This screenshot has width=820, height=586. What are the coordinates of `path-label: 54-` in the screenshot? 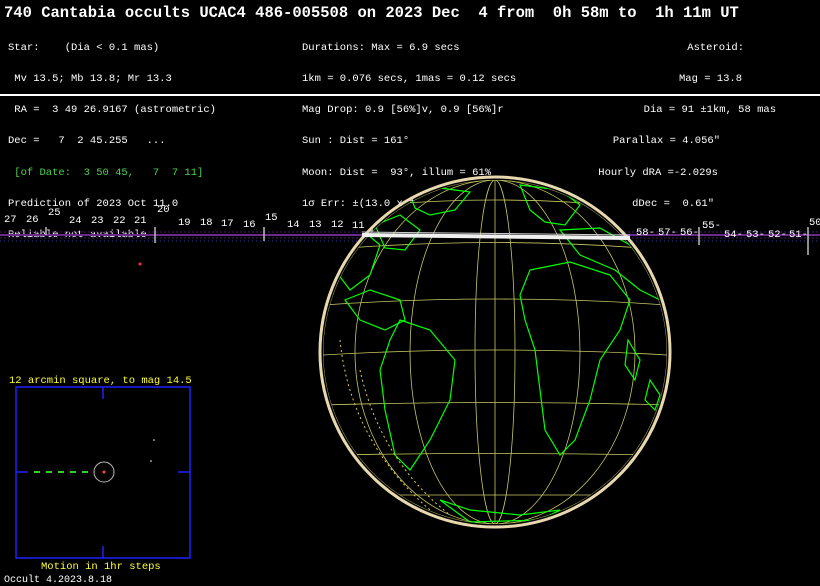 It's located at (733, 235).